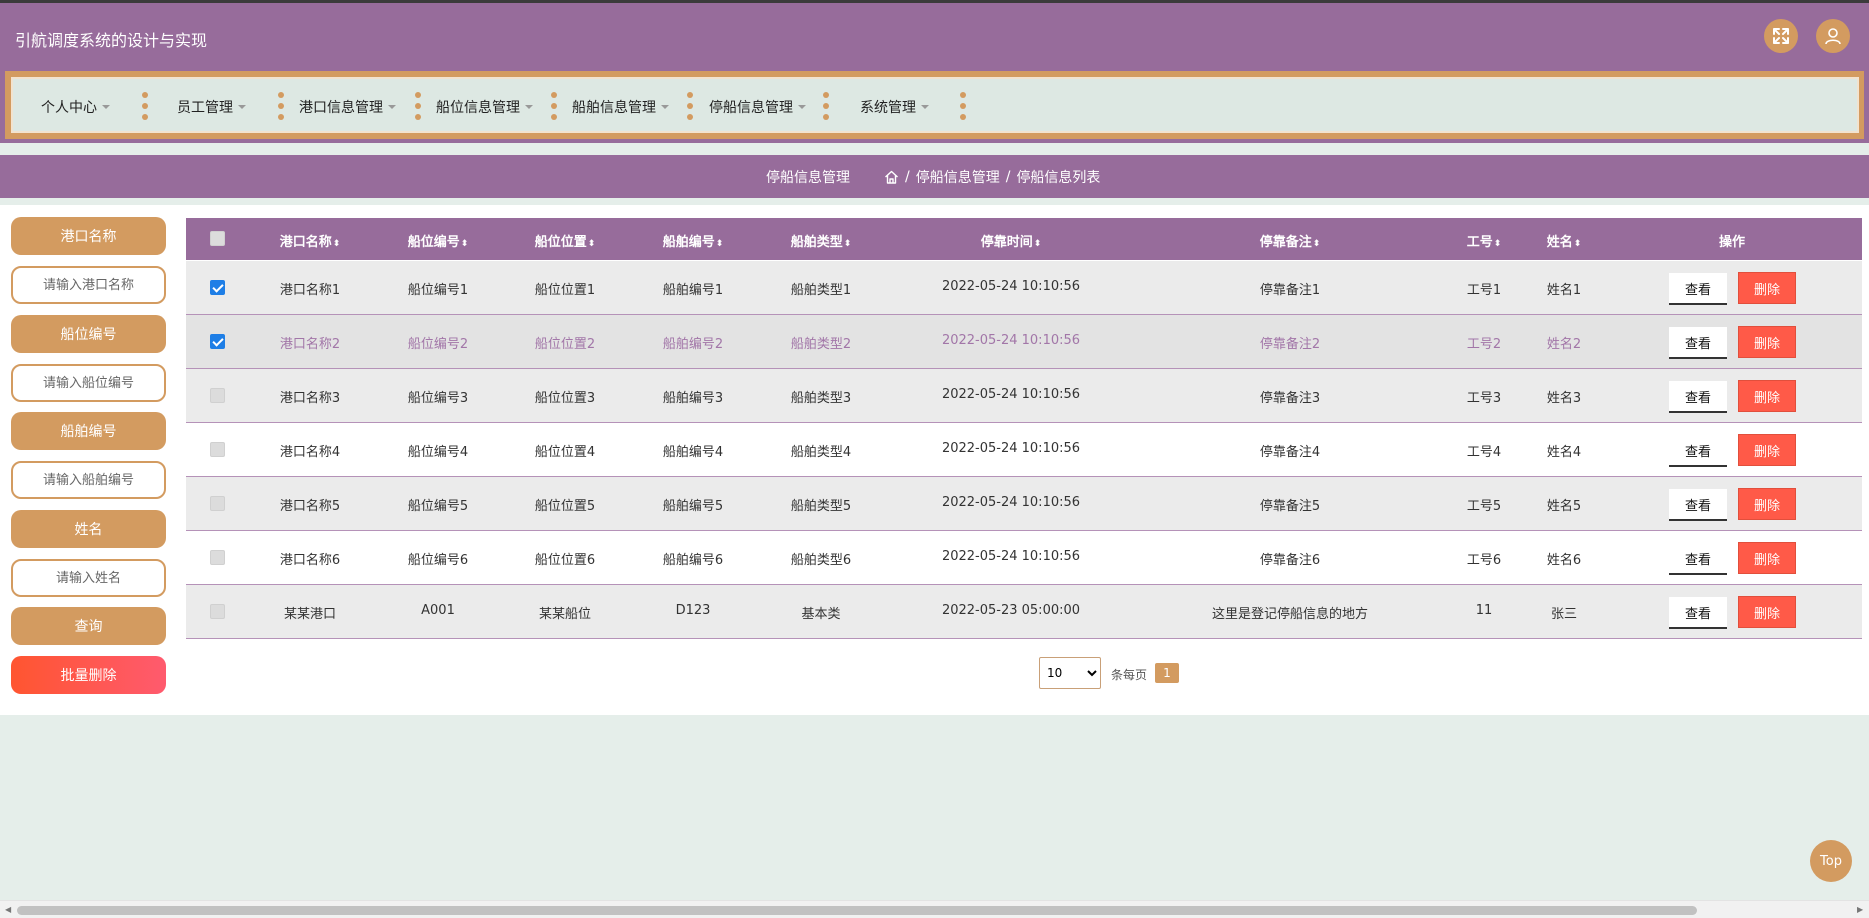  I want to click on user-button, so click(1833, 36).